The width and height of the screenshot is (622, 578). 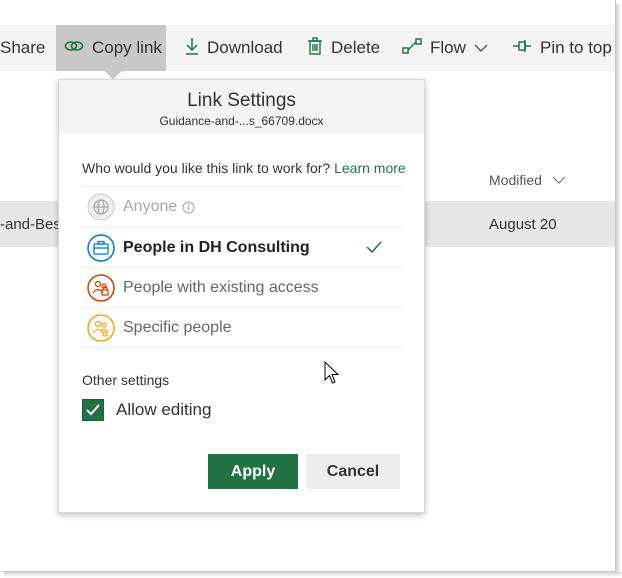 I want to click on allow-editing-row: Allow editing, so click(x=146, y=410).